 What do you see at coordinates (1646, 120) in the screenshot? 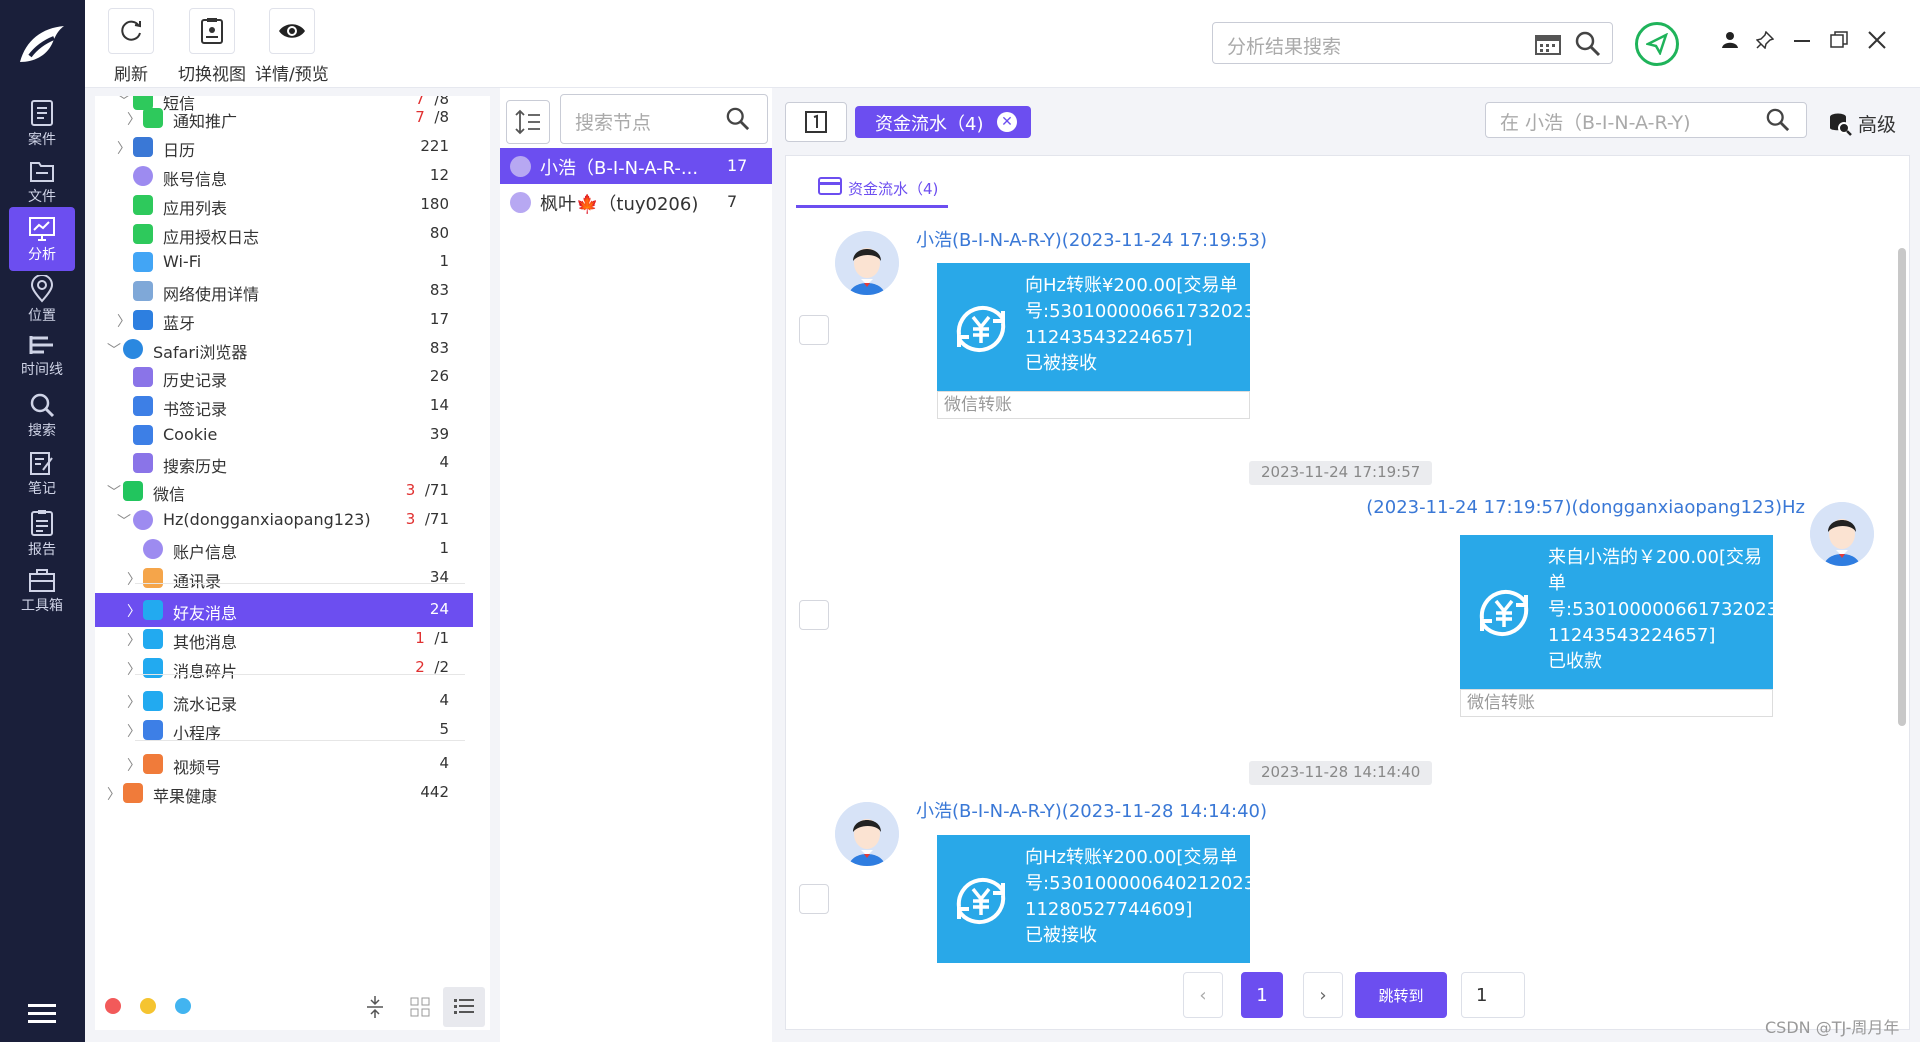
I see `chat-search-input: 在 小浩（B-I-N-A-R-Y)` at bounding box center [1646, 120].